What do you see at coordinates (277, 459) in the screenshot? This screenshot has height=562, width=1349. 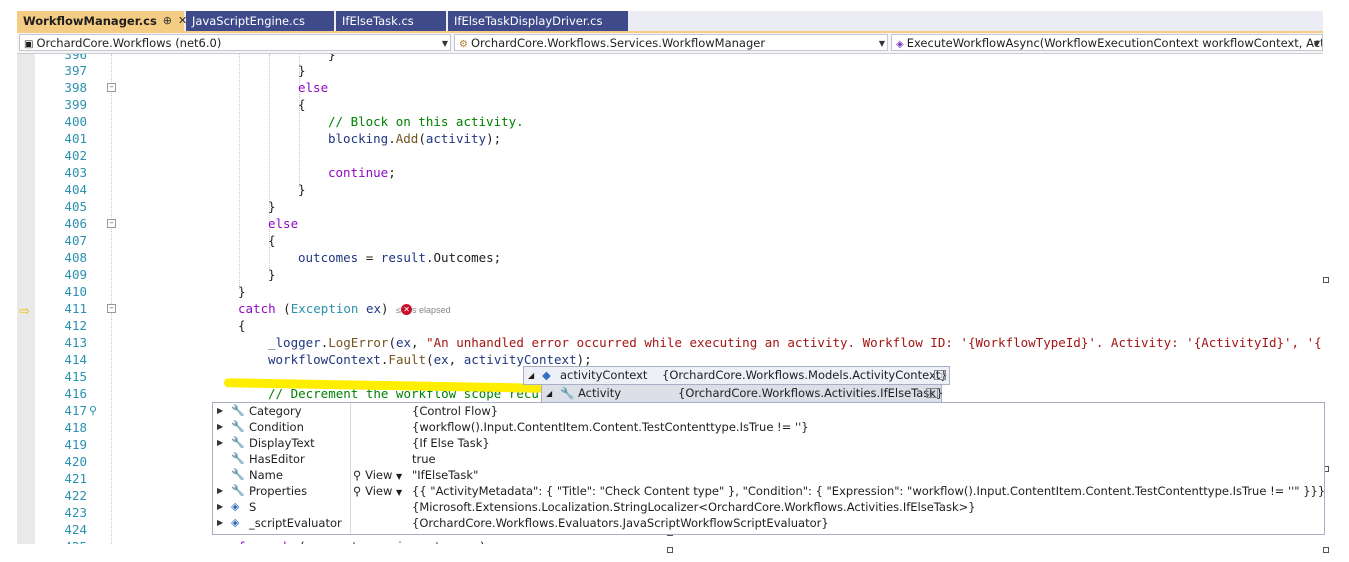 I see `property-name: HasEditor` at bounding box center [277, 459].